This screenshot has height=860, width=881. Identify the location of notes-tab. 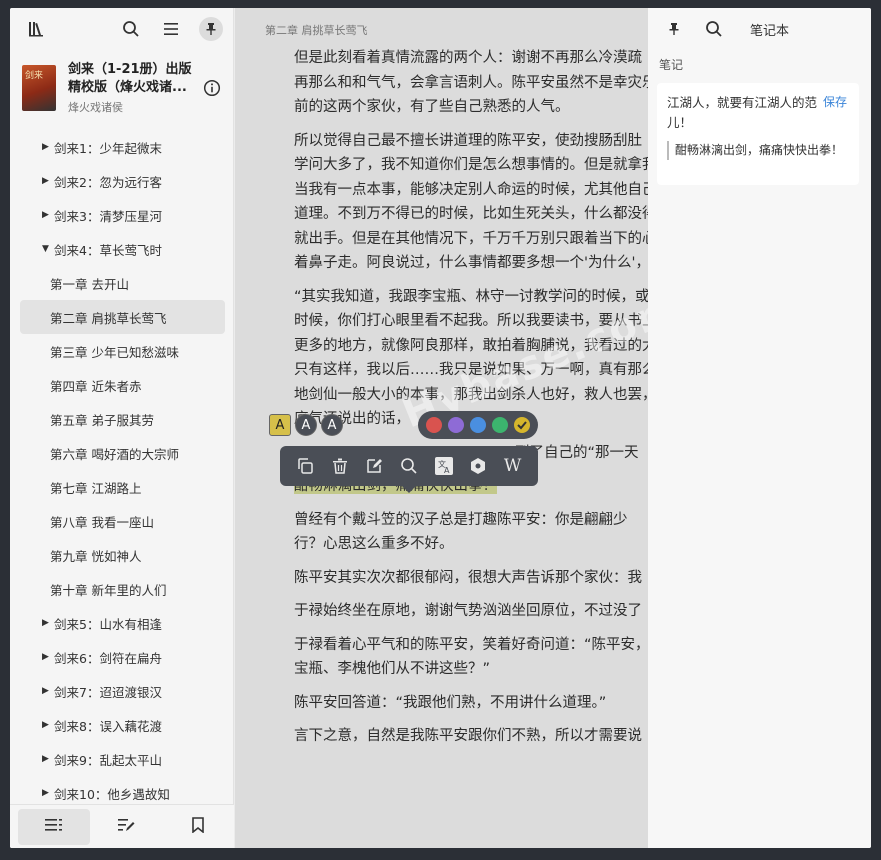
(126, 827).